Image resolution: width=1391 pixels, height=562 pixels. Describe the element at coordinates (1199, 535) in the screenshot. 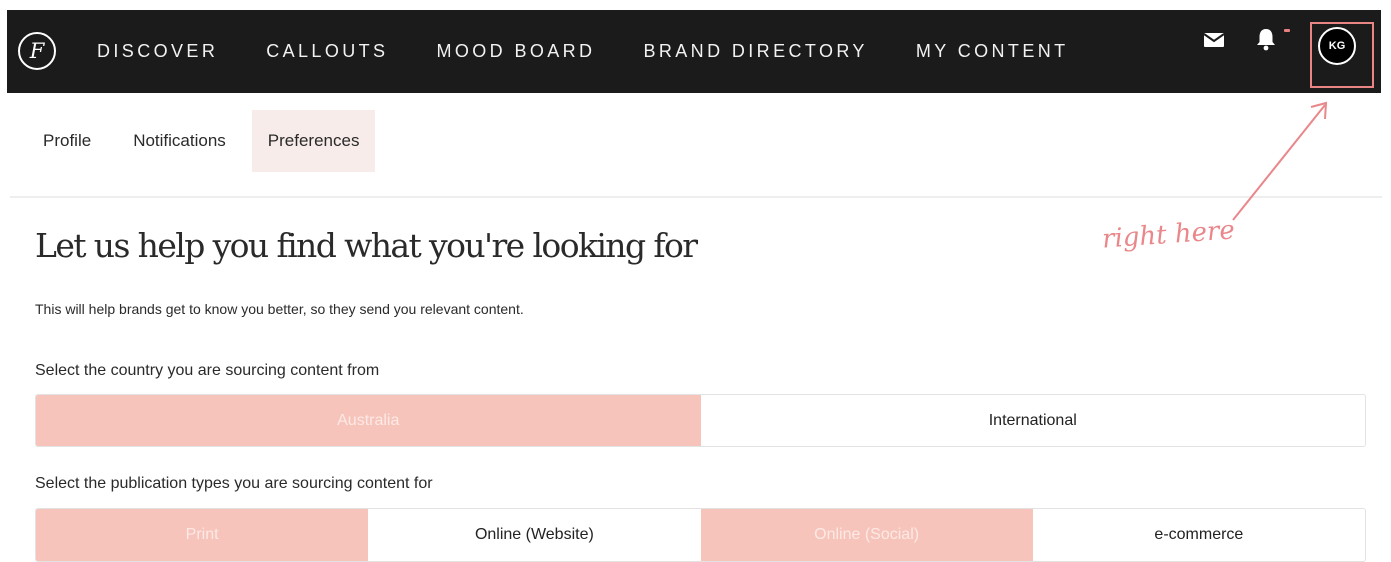

I see `publication-option-ecommerce: e-commerce` at that location.